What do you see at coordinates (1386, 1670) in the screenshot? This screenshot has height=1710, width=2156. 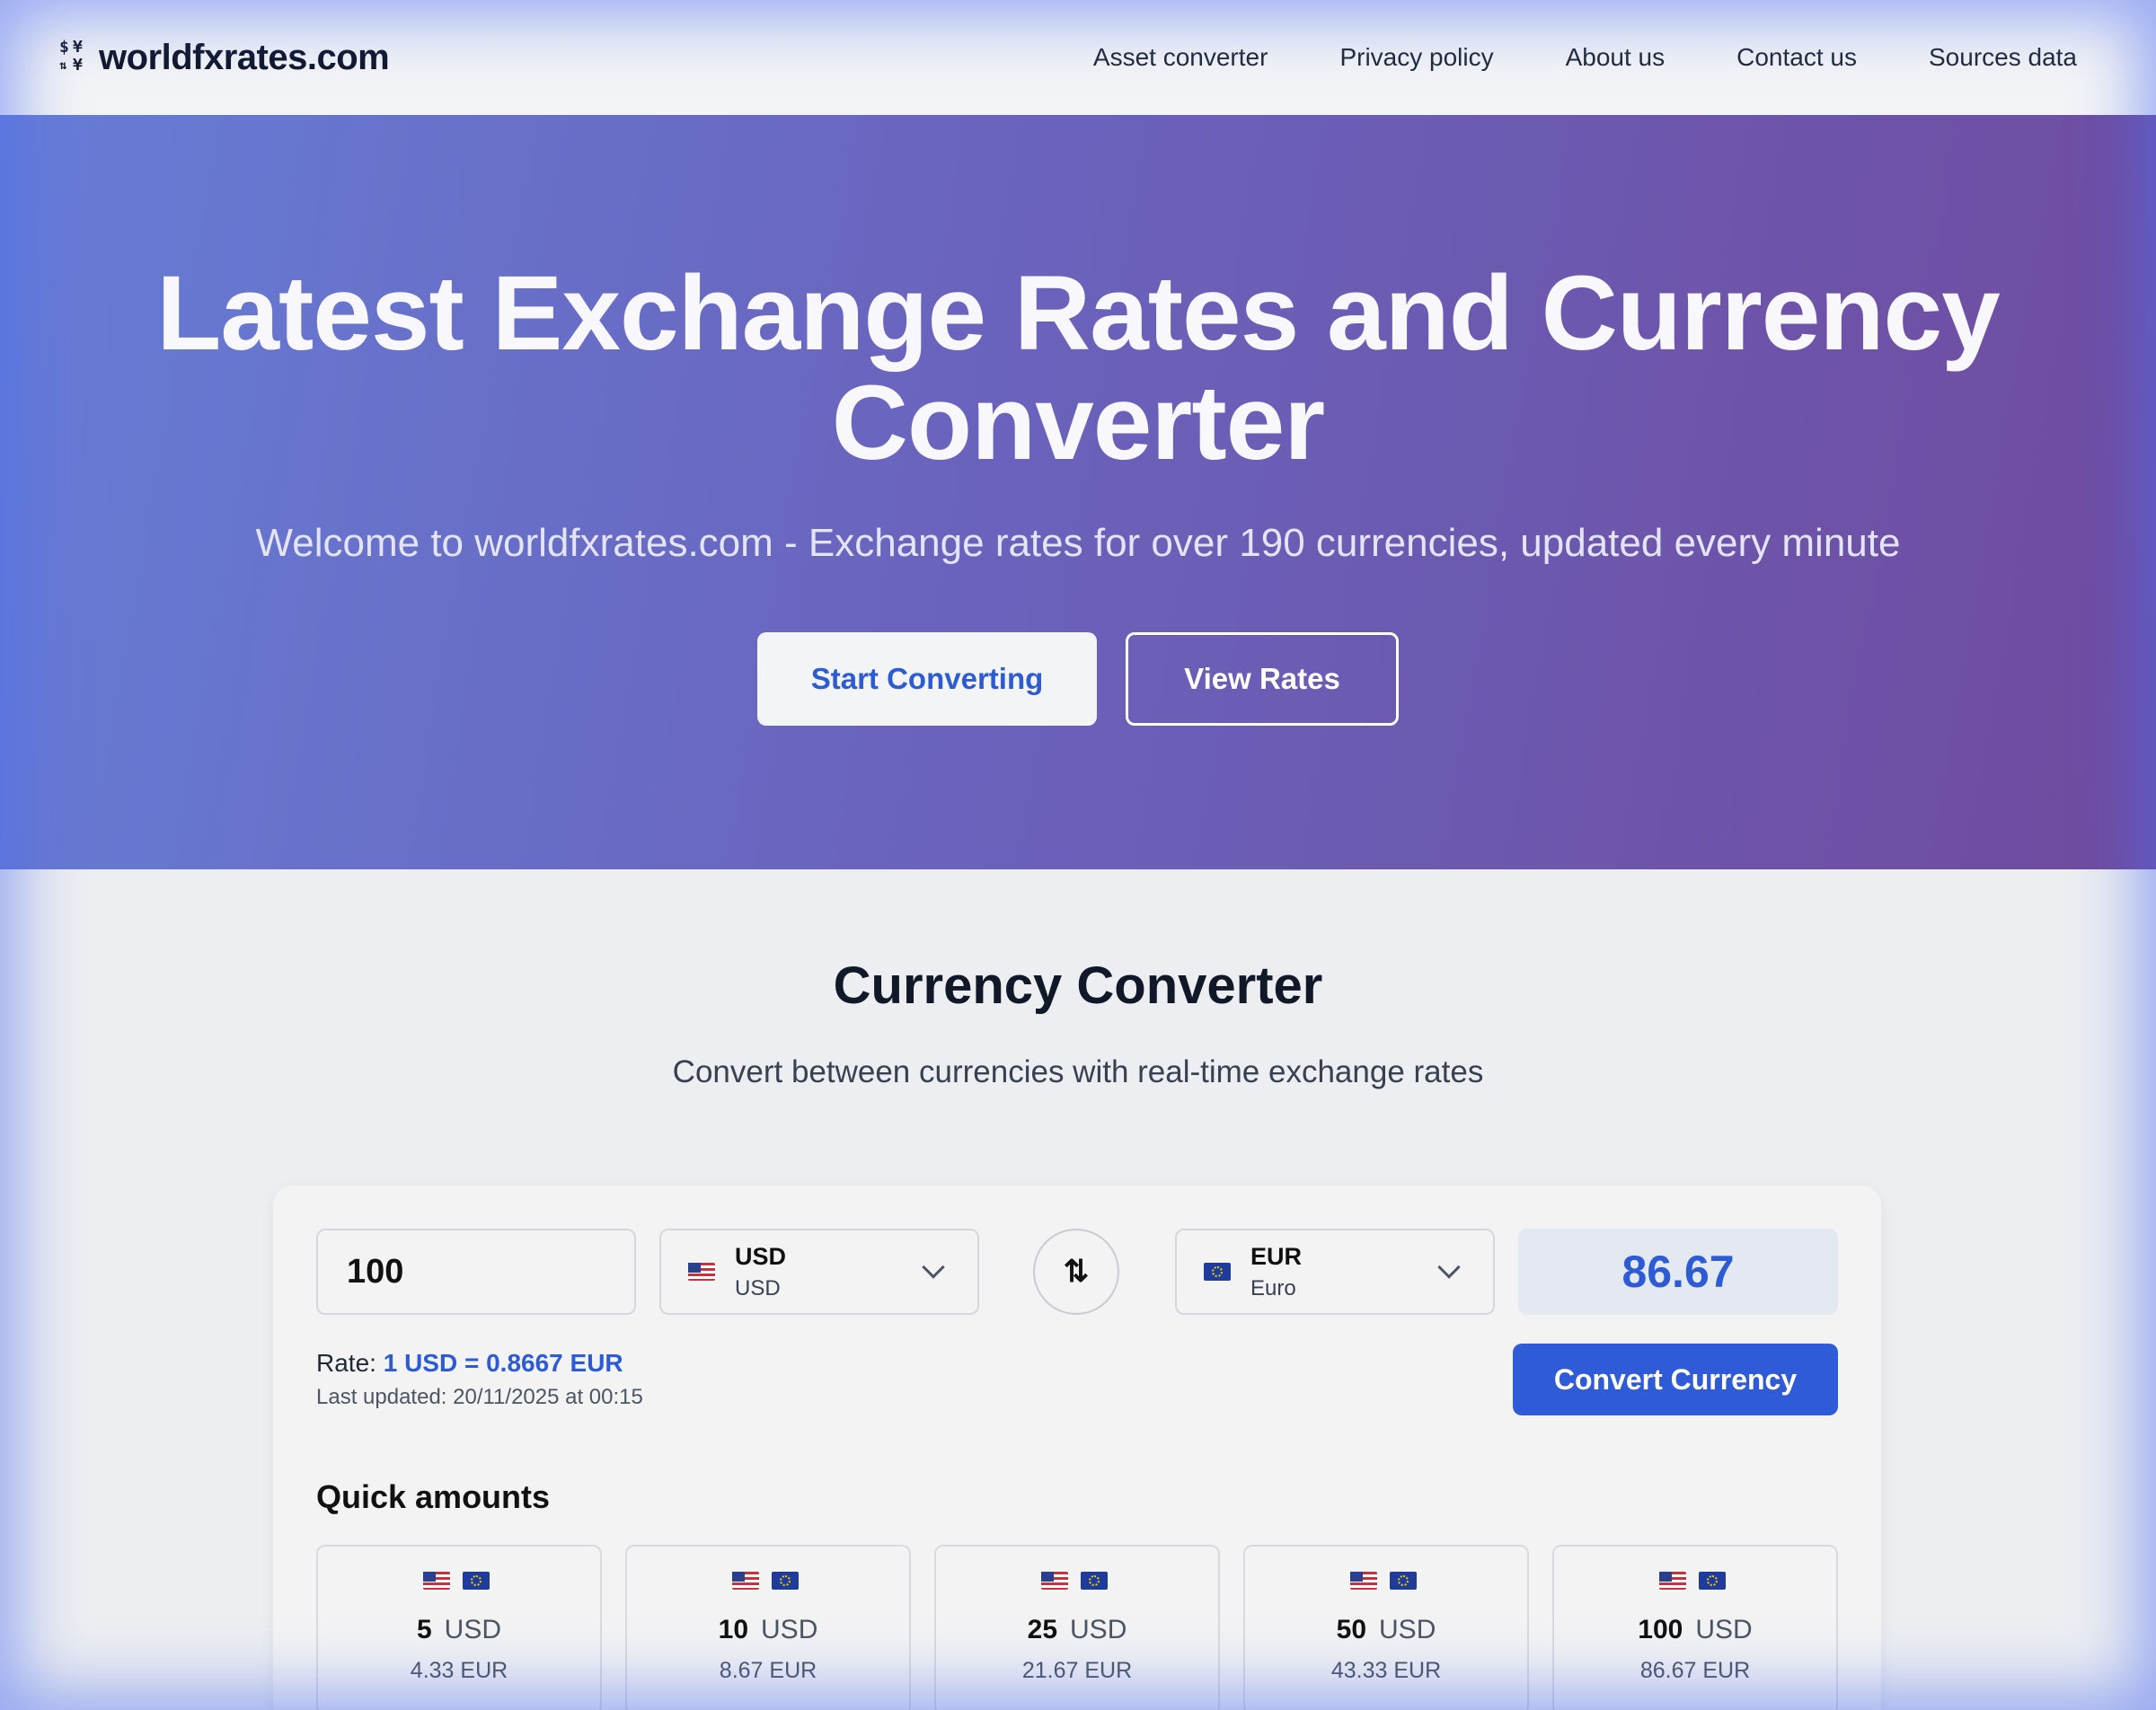 I see `quick-amount-result: 43.33 EUR` at bounding box center [1386, 1670].